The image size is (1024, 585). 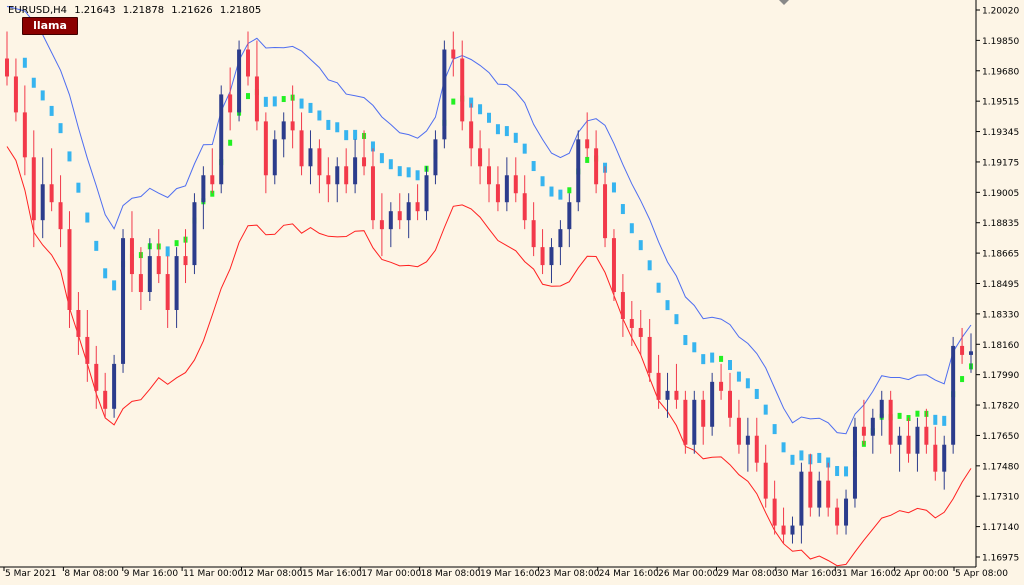 I want to click on x-tick-label: 9 Mar 16:00, so click(x=151, y=574).